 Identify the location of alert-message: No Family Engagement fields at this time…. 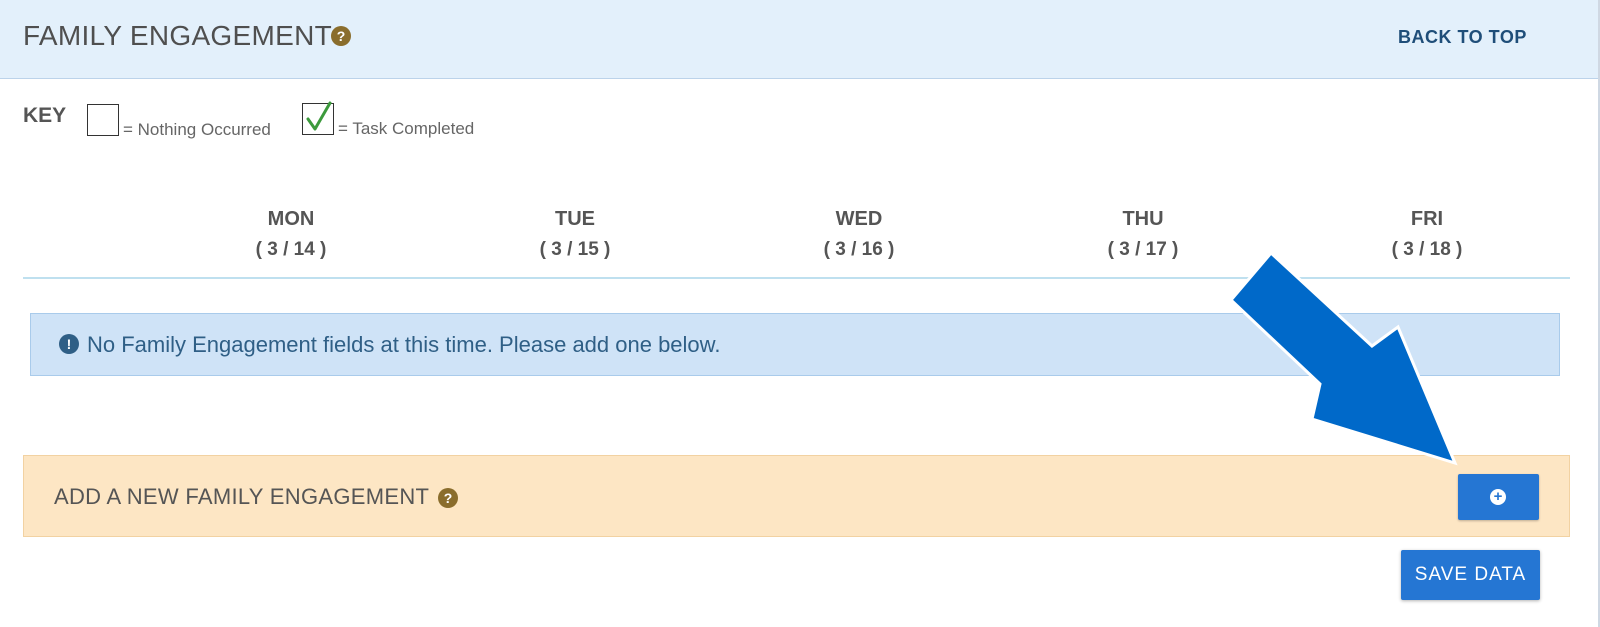
(404, 344).